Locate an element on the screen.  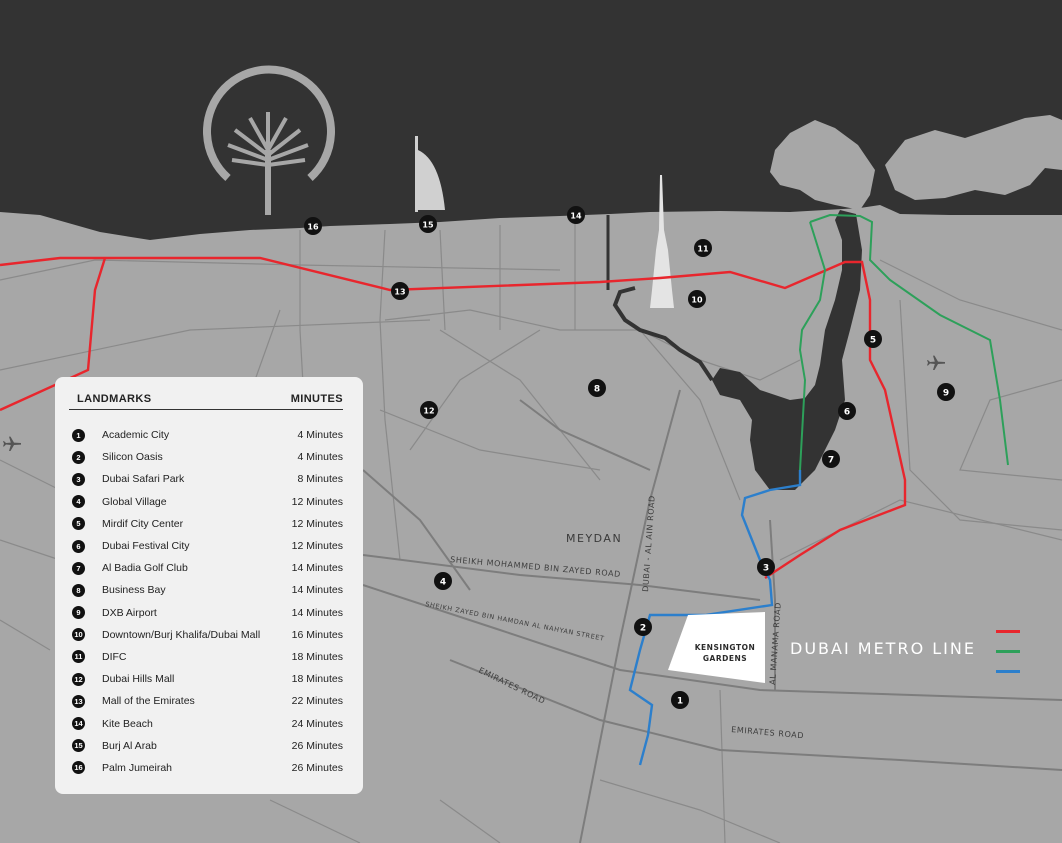
landmark-pin-10: 10 is located at coordinates (697, 299).